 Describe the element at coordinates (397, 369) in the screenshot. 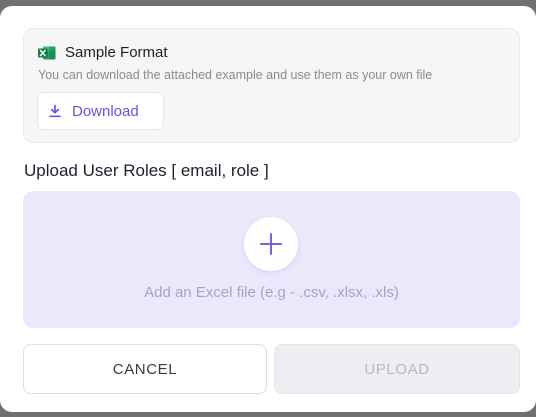

I see `upload-button: UPLOAD` at that location.